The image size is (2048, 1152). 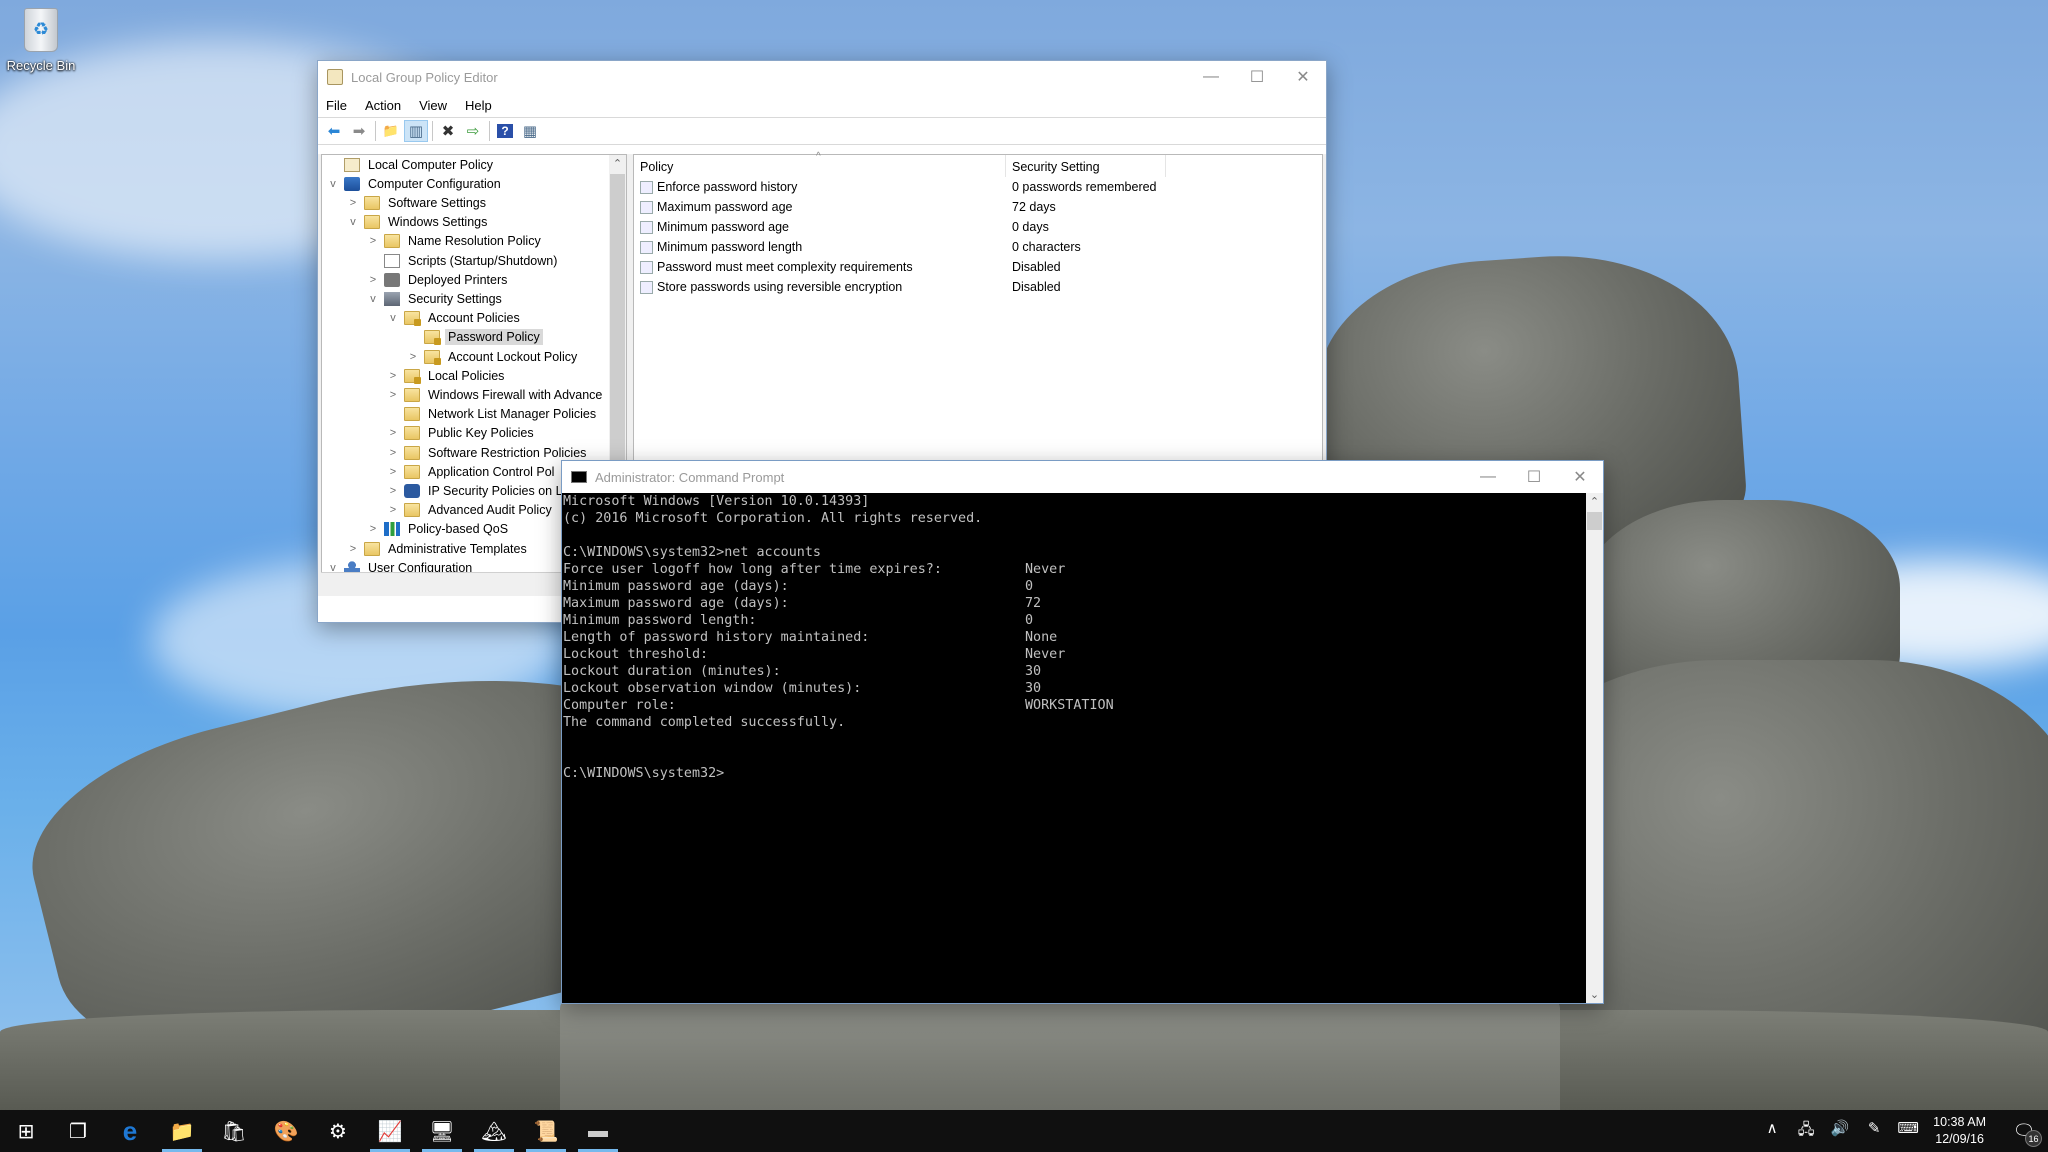 I want to click on action-center-button: 🗨 16, so click(x=2024, y=1131).